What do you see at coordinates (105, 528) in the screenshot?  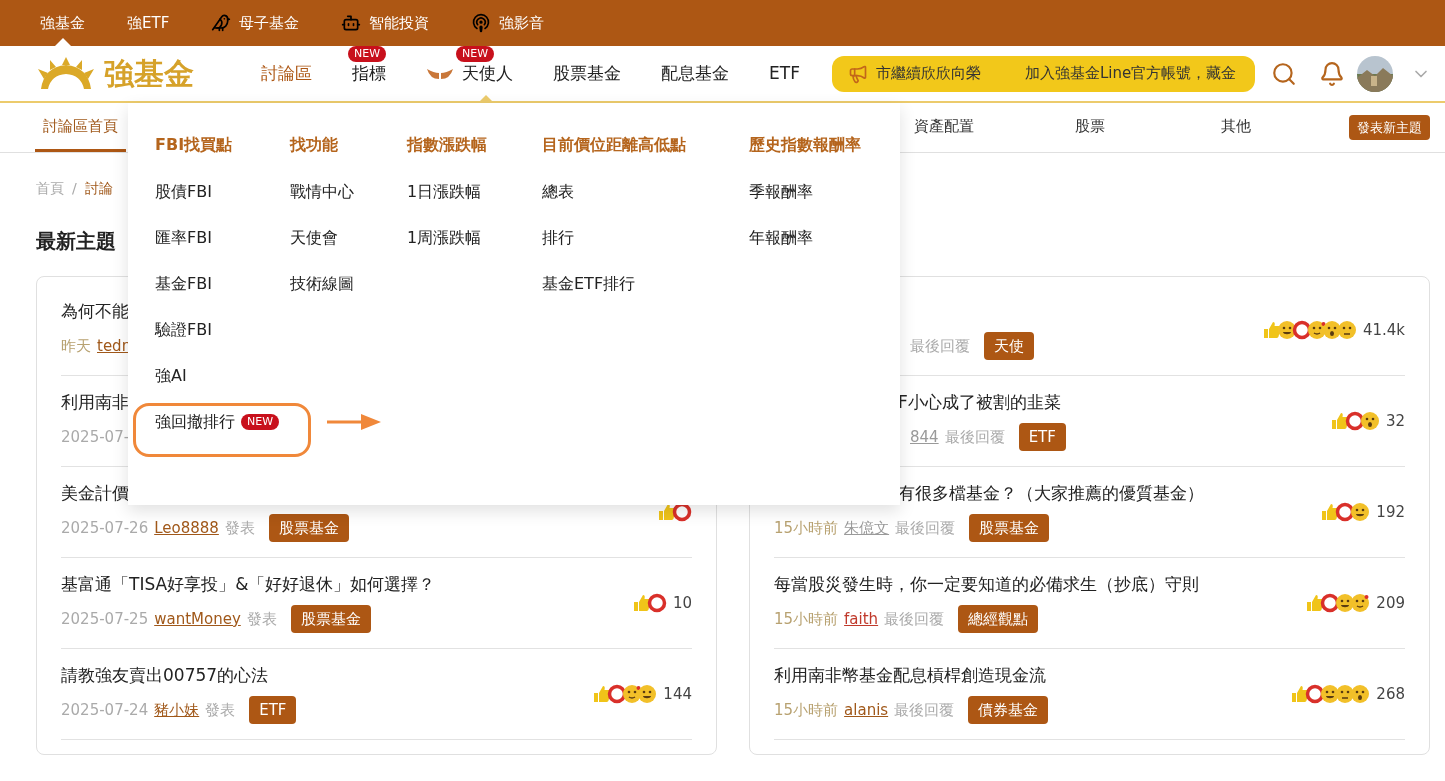 I see `post-time: 2025-07-26` at bounding box center [105, 528].